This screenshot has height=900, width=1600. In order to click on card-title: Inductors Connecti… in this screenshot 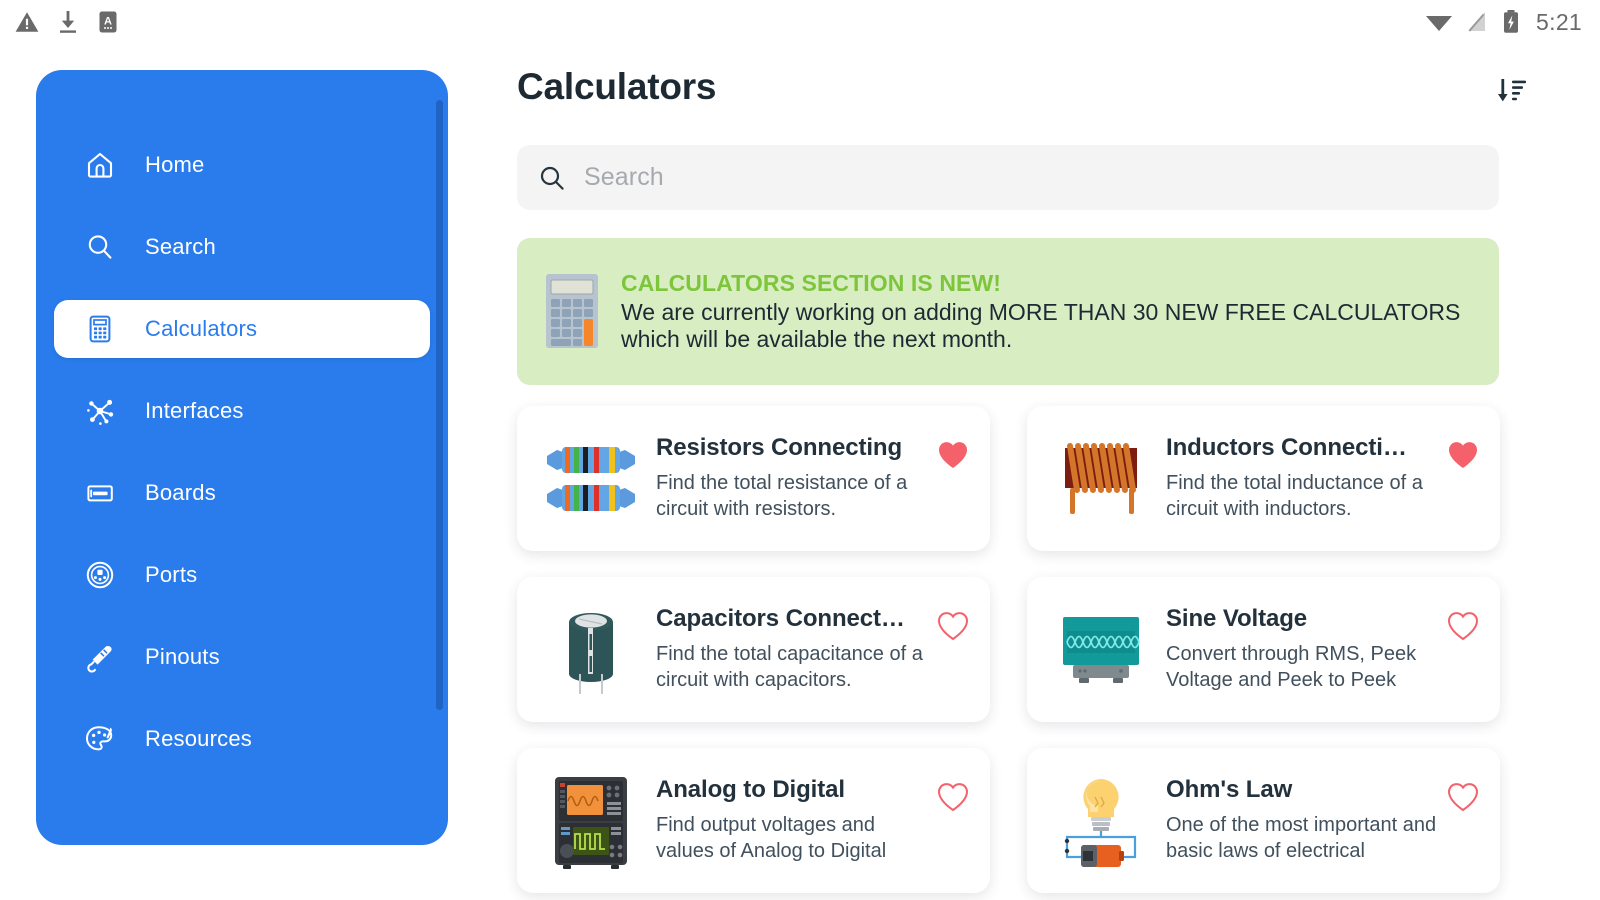, I will do `click(1286, 448)`.